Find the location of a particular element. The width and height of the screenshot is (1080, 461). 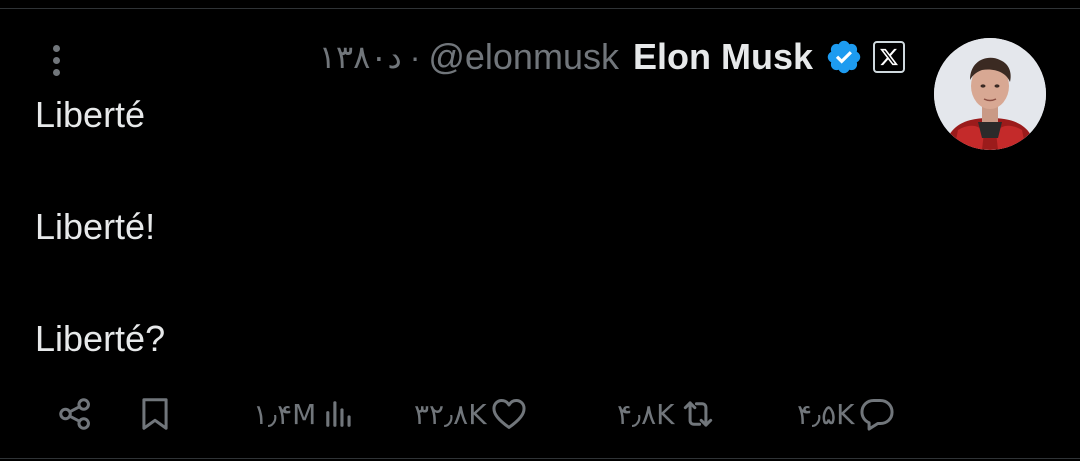

reply-button: ۴٫۵K is located at coordinates (847, 414).